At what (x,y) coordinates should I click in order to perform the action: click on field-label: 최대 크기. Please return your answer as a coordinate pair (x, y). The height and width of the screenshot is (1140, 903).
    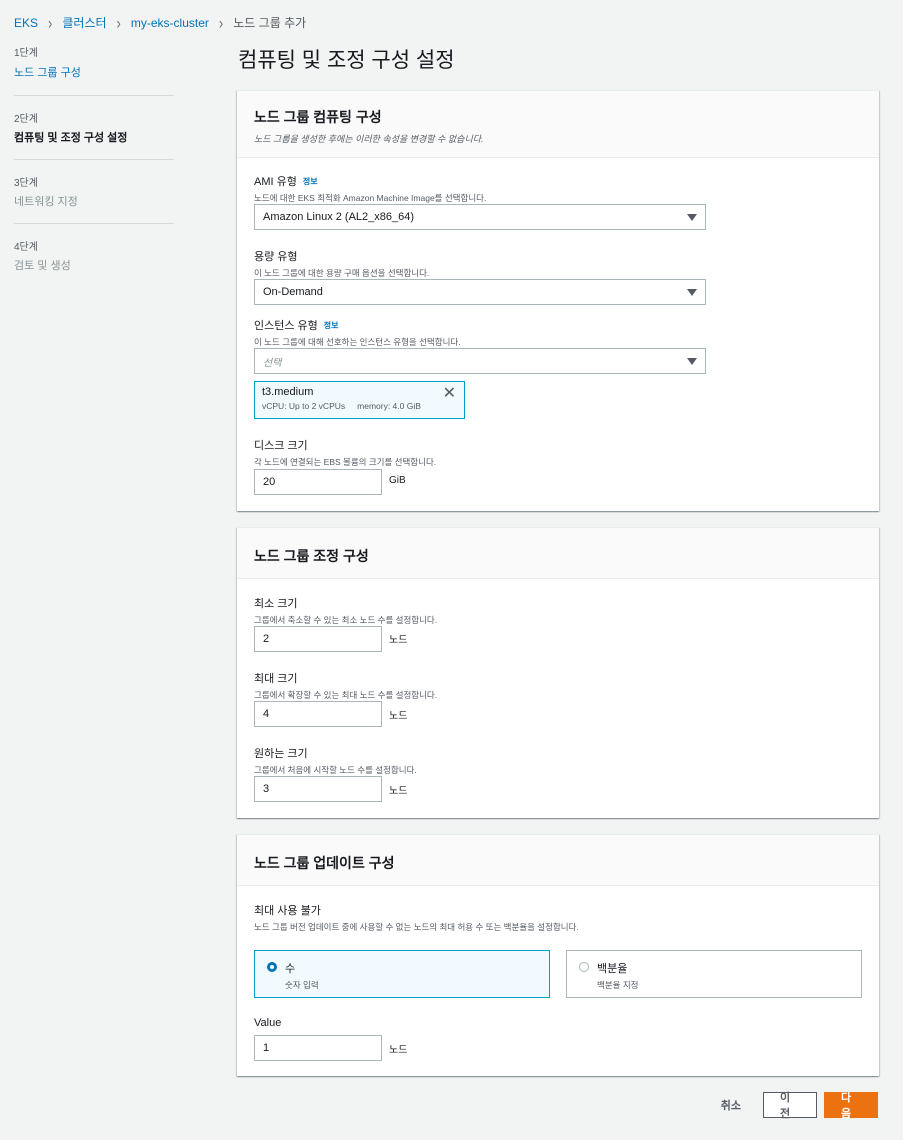
    Looking at the image, I should click on (276, 679).